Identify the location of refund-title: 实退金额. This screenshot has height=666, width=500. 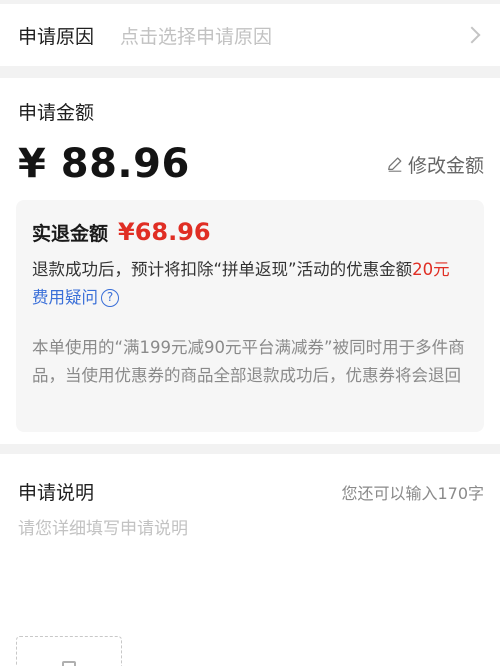
(70, 234).